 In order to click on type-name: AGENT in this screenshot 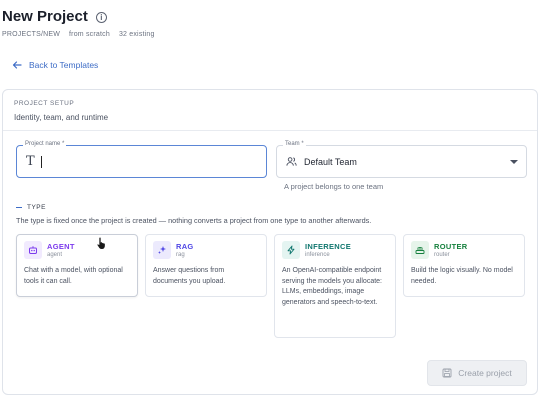, I will do `click(61, 246)`.